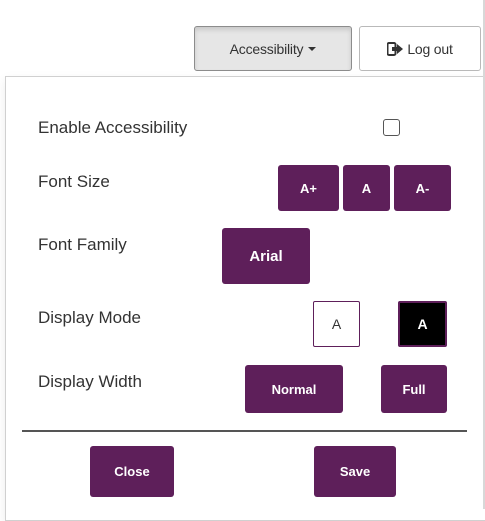  What do you see at coordinates (113, 127) in the screenshot?
I see `enable-accessibility-label: Enable Accessibility` at bounding box center [113, 127].